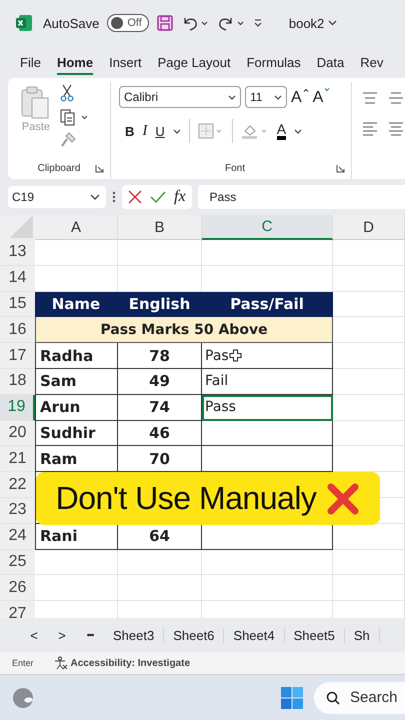 This screenshot has height=720, width=405. Describe the element at coordinates (59, 168) in the screenshot. I see `group-label: Clipboard` at that location.